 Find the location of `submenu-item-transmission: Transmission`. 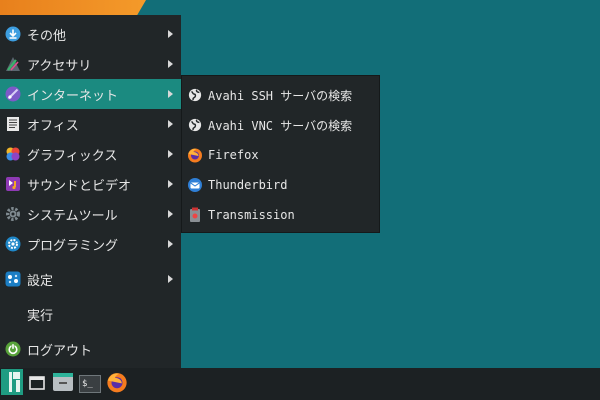

submenu-item-transmission: Transmission is located at coordinates (280, 215).